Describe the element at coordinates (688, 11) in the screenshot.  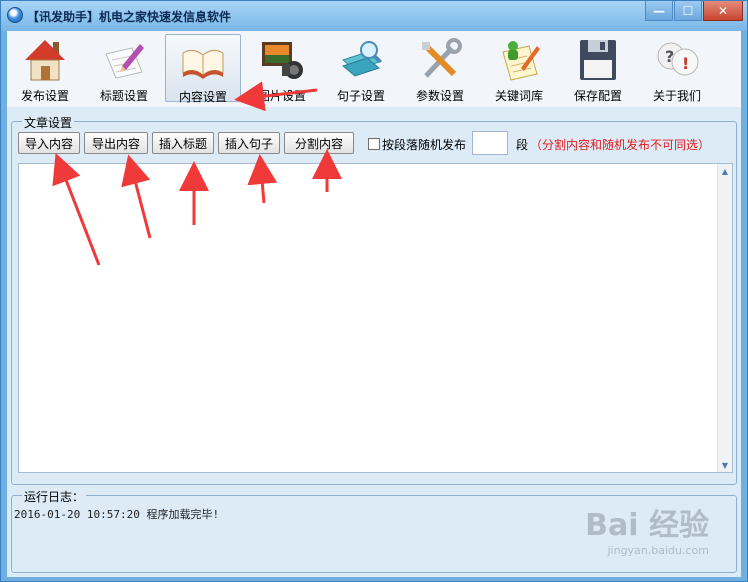
I see `maximize-button: ☐` at that location.